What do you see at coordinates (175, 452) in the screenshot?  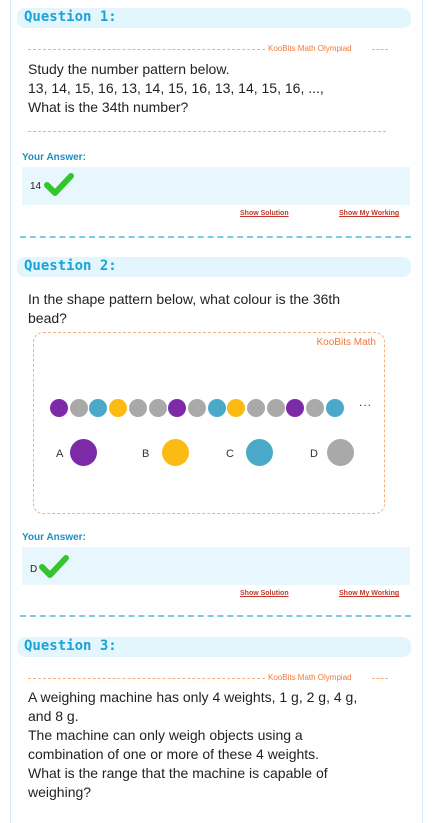 I see `option-bead-yellow` at bounding box center [175, 452].